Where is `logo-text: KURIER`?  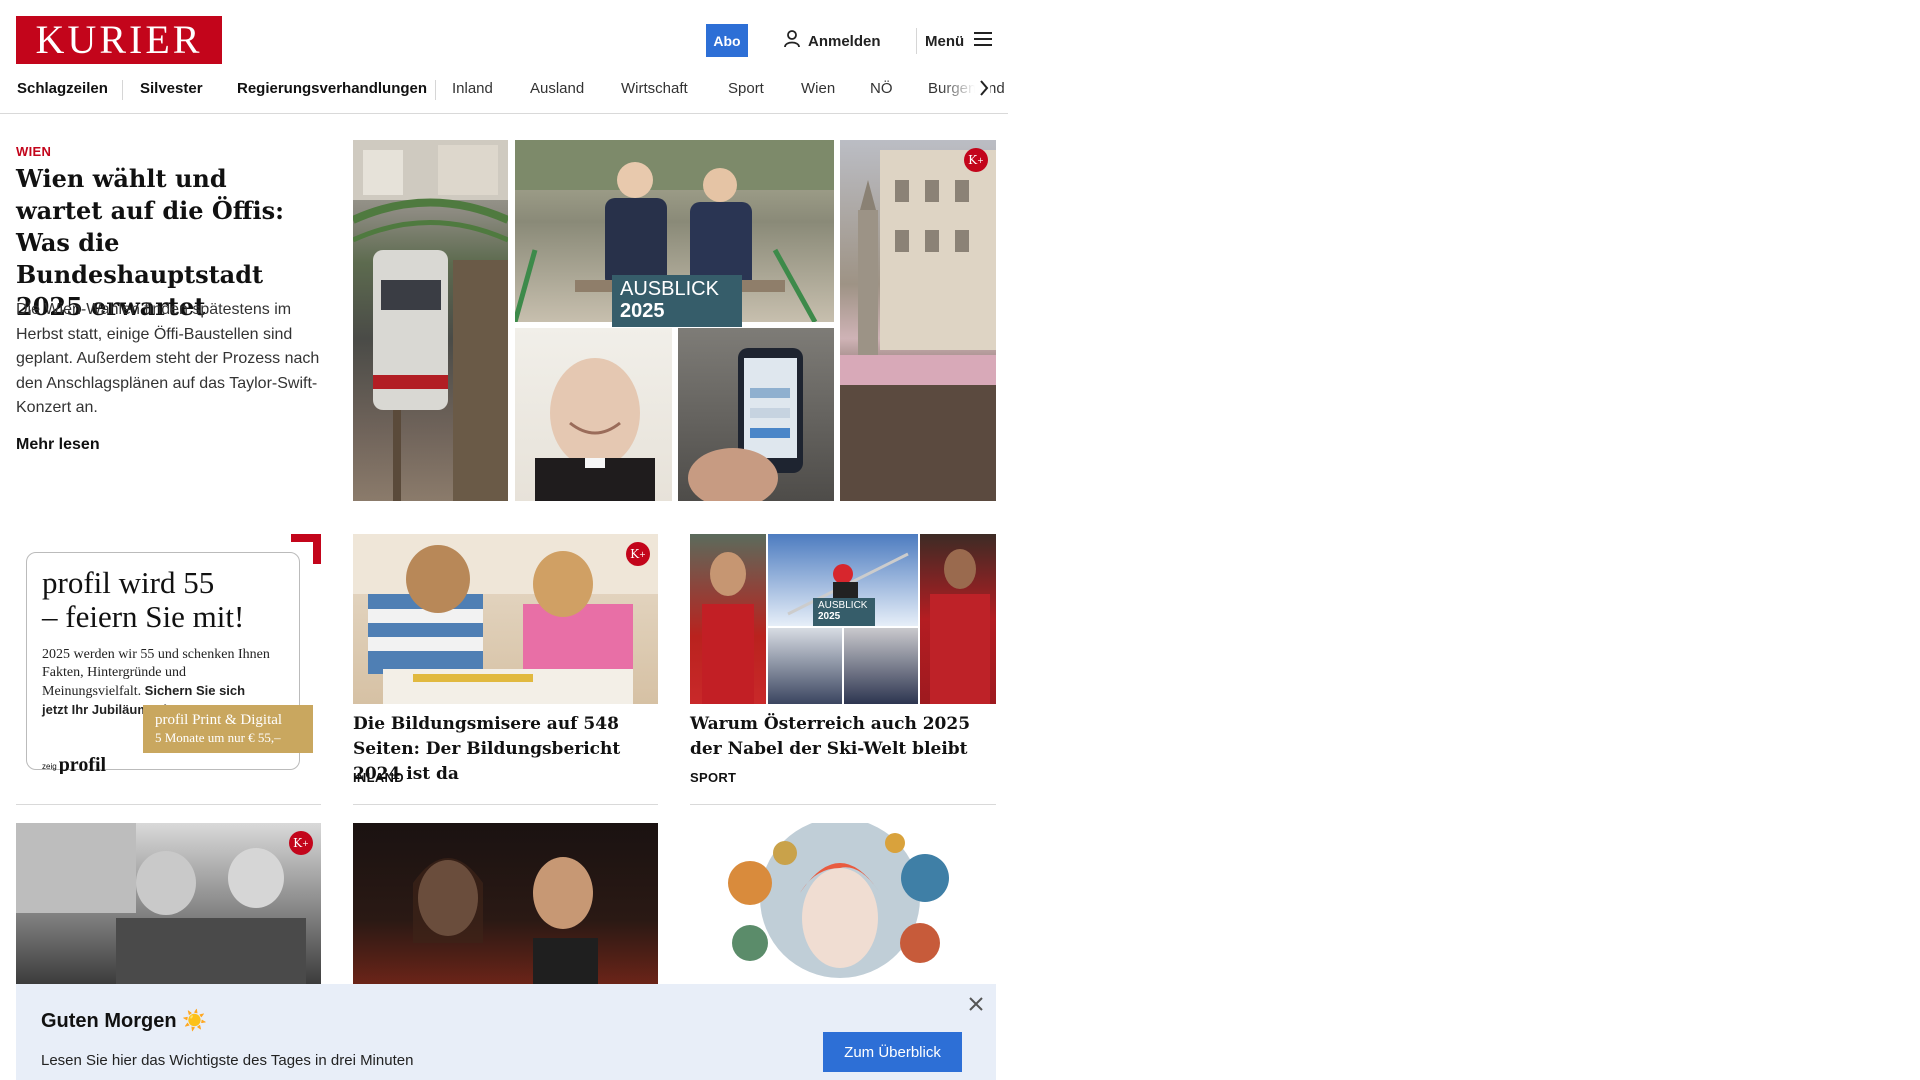 logo-text: KURIER is located at coordinates (119, 39).